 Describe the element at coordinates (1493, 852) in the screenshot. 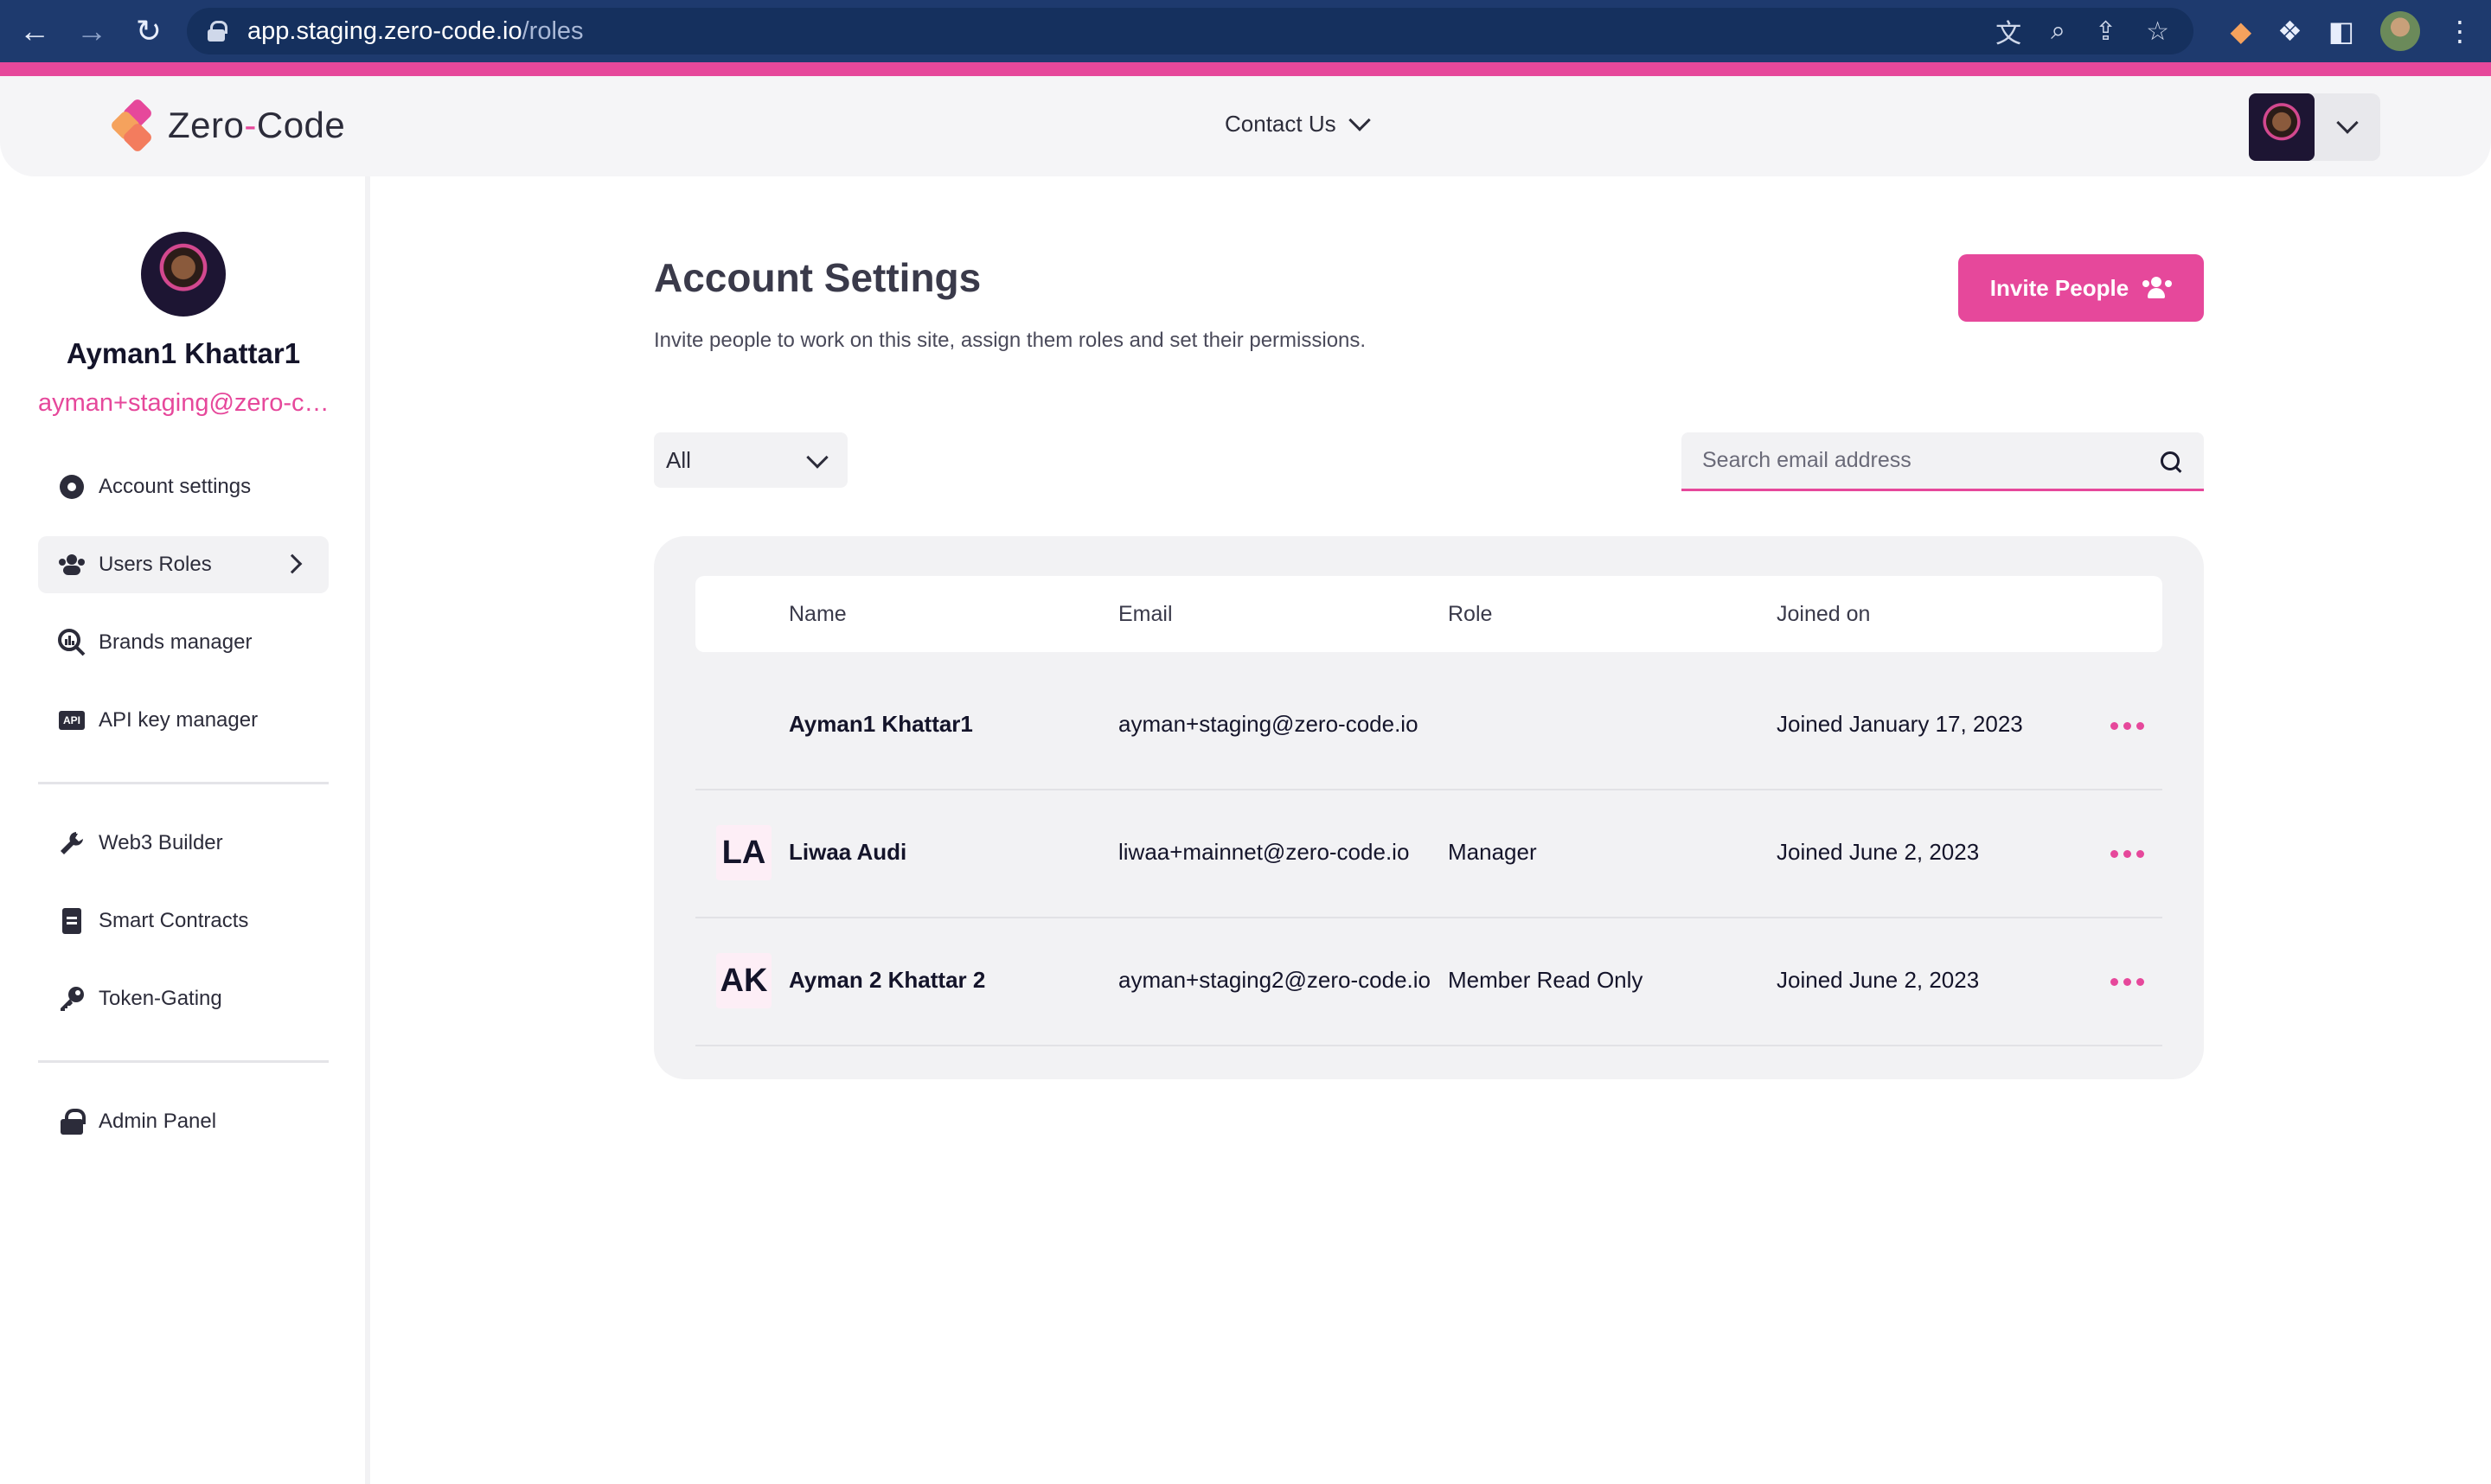

I see `user-role: Manager` at that location.